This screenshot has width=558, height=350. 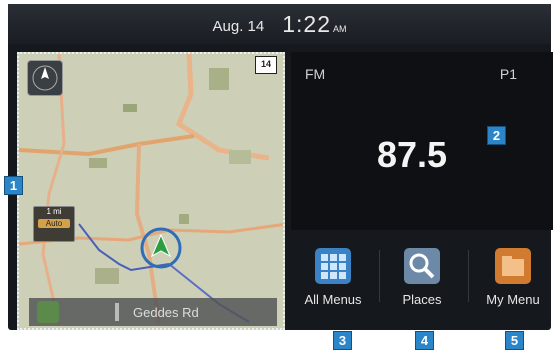 What do you see at coordinates (13, 185) in the screenshot?
I see `callout-1: 1` at bounding box center [13, 185].